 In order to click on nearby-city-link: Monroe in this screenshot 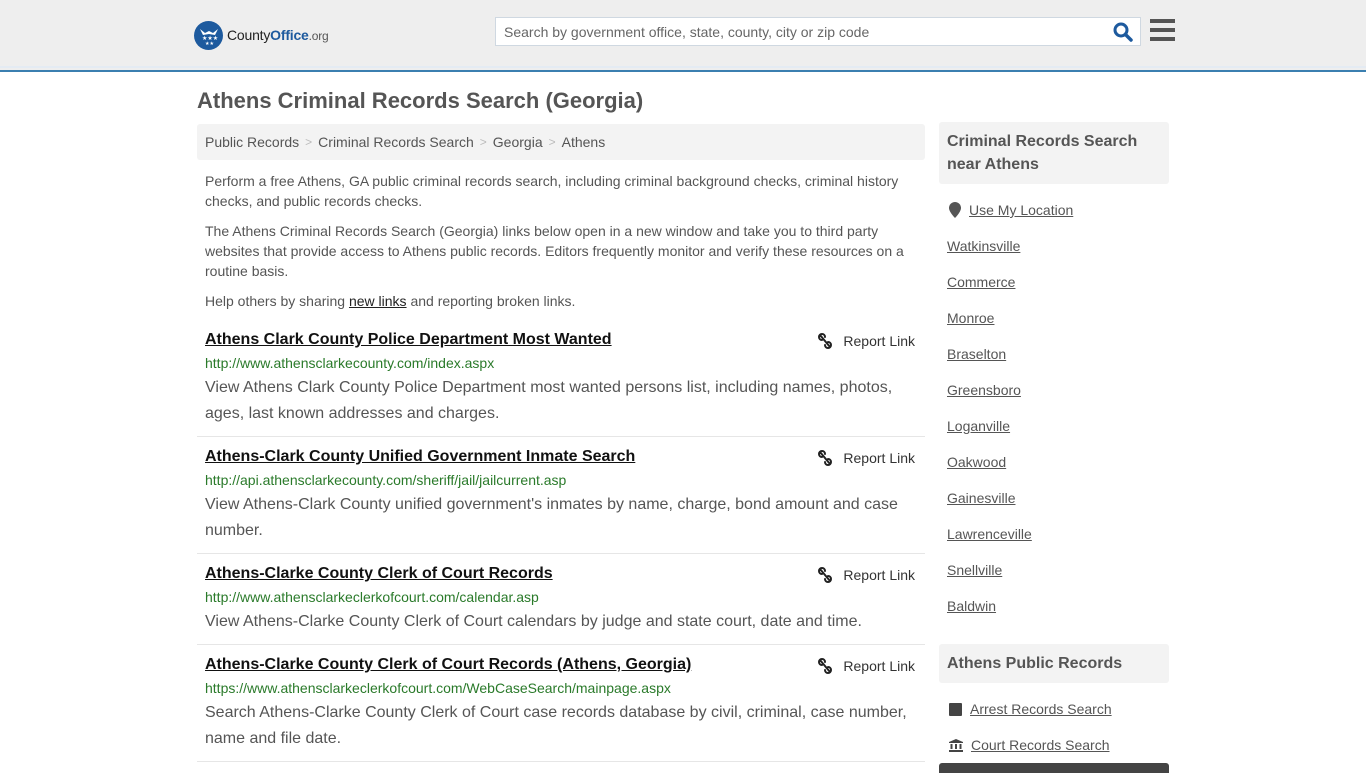, I will do `click(970, 318)`.